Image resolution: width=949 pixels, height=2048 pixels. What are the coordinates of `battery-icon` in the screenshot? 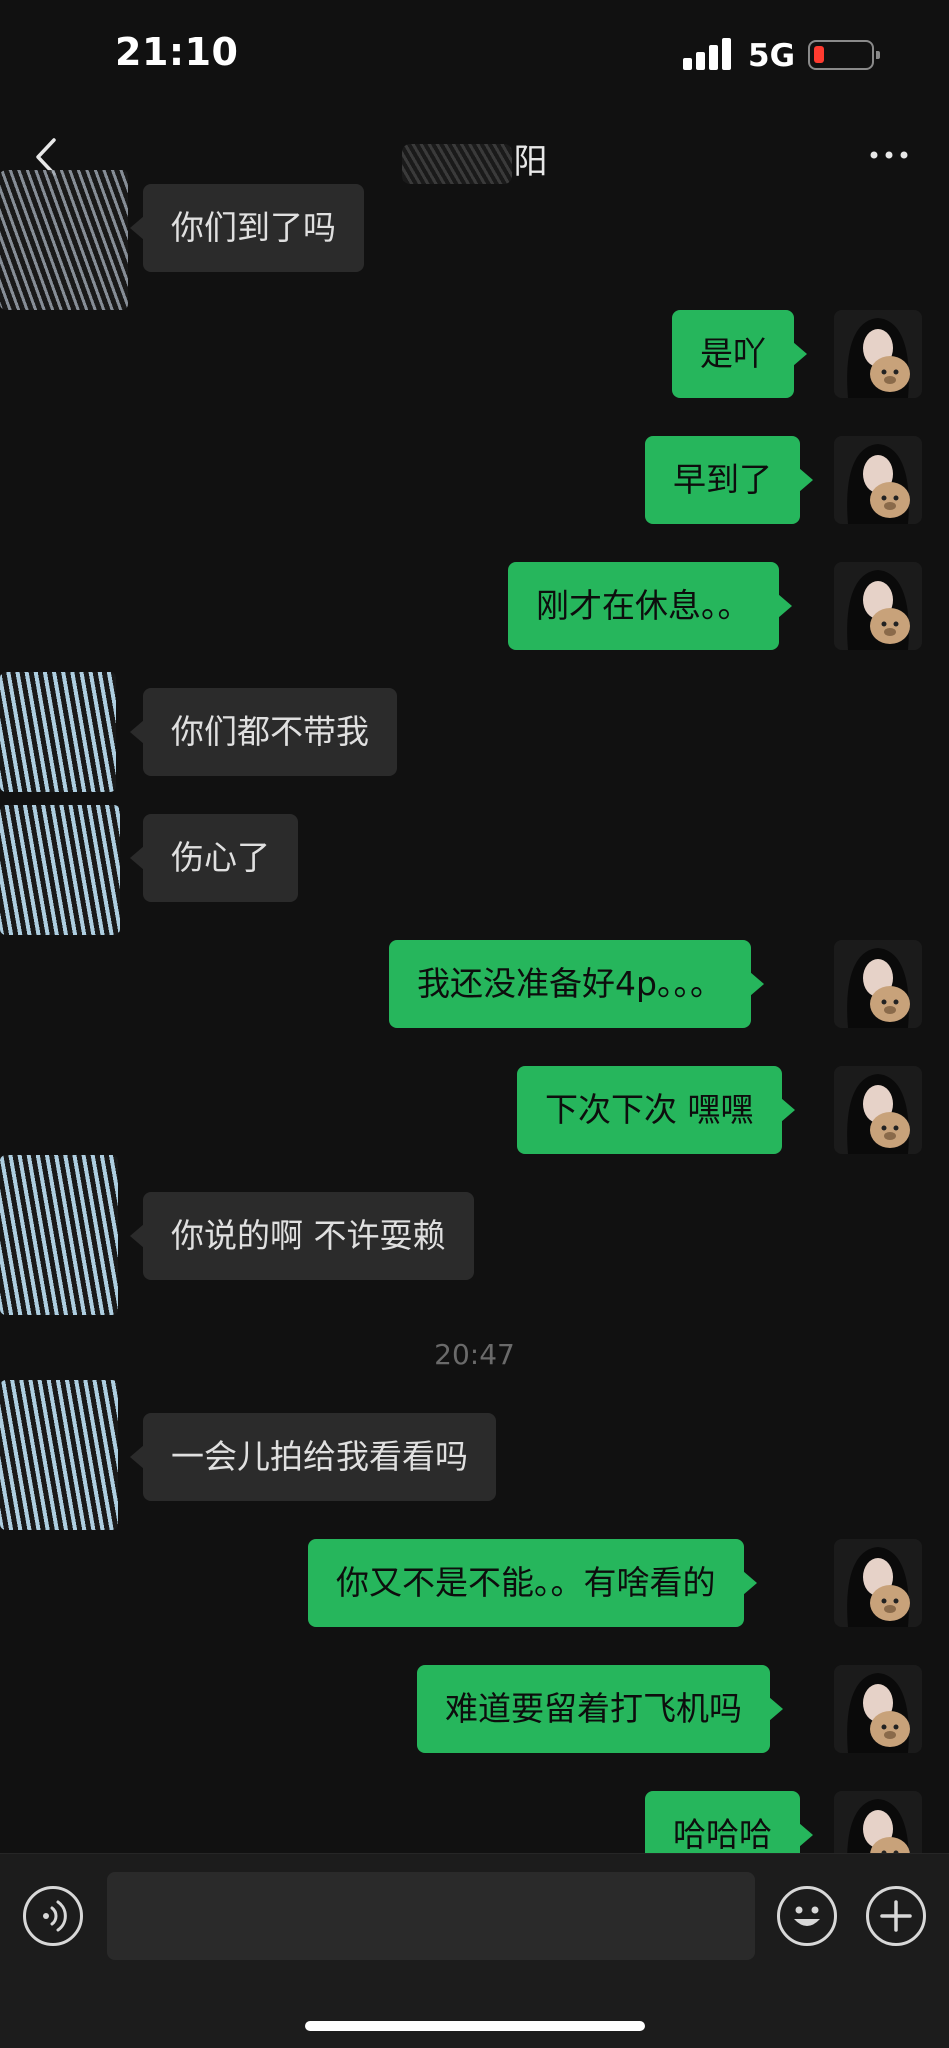 It's located at (844, 55).